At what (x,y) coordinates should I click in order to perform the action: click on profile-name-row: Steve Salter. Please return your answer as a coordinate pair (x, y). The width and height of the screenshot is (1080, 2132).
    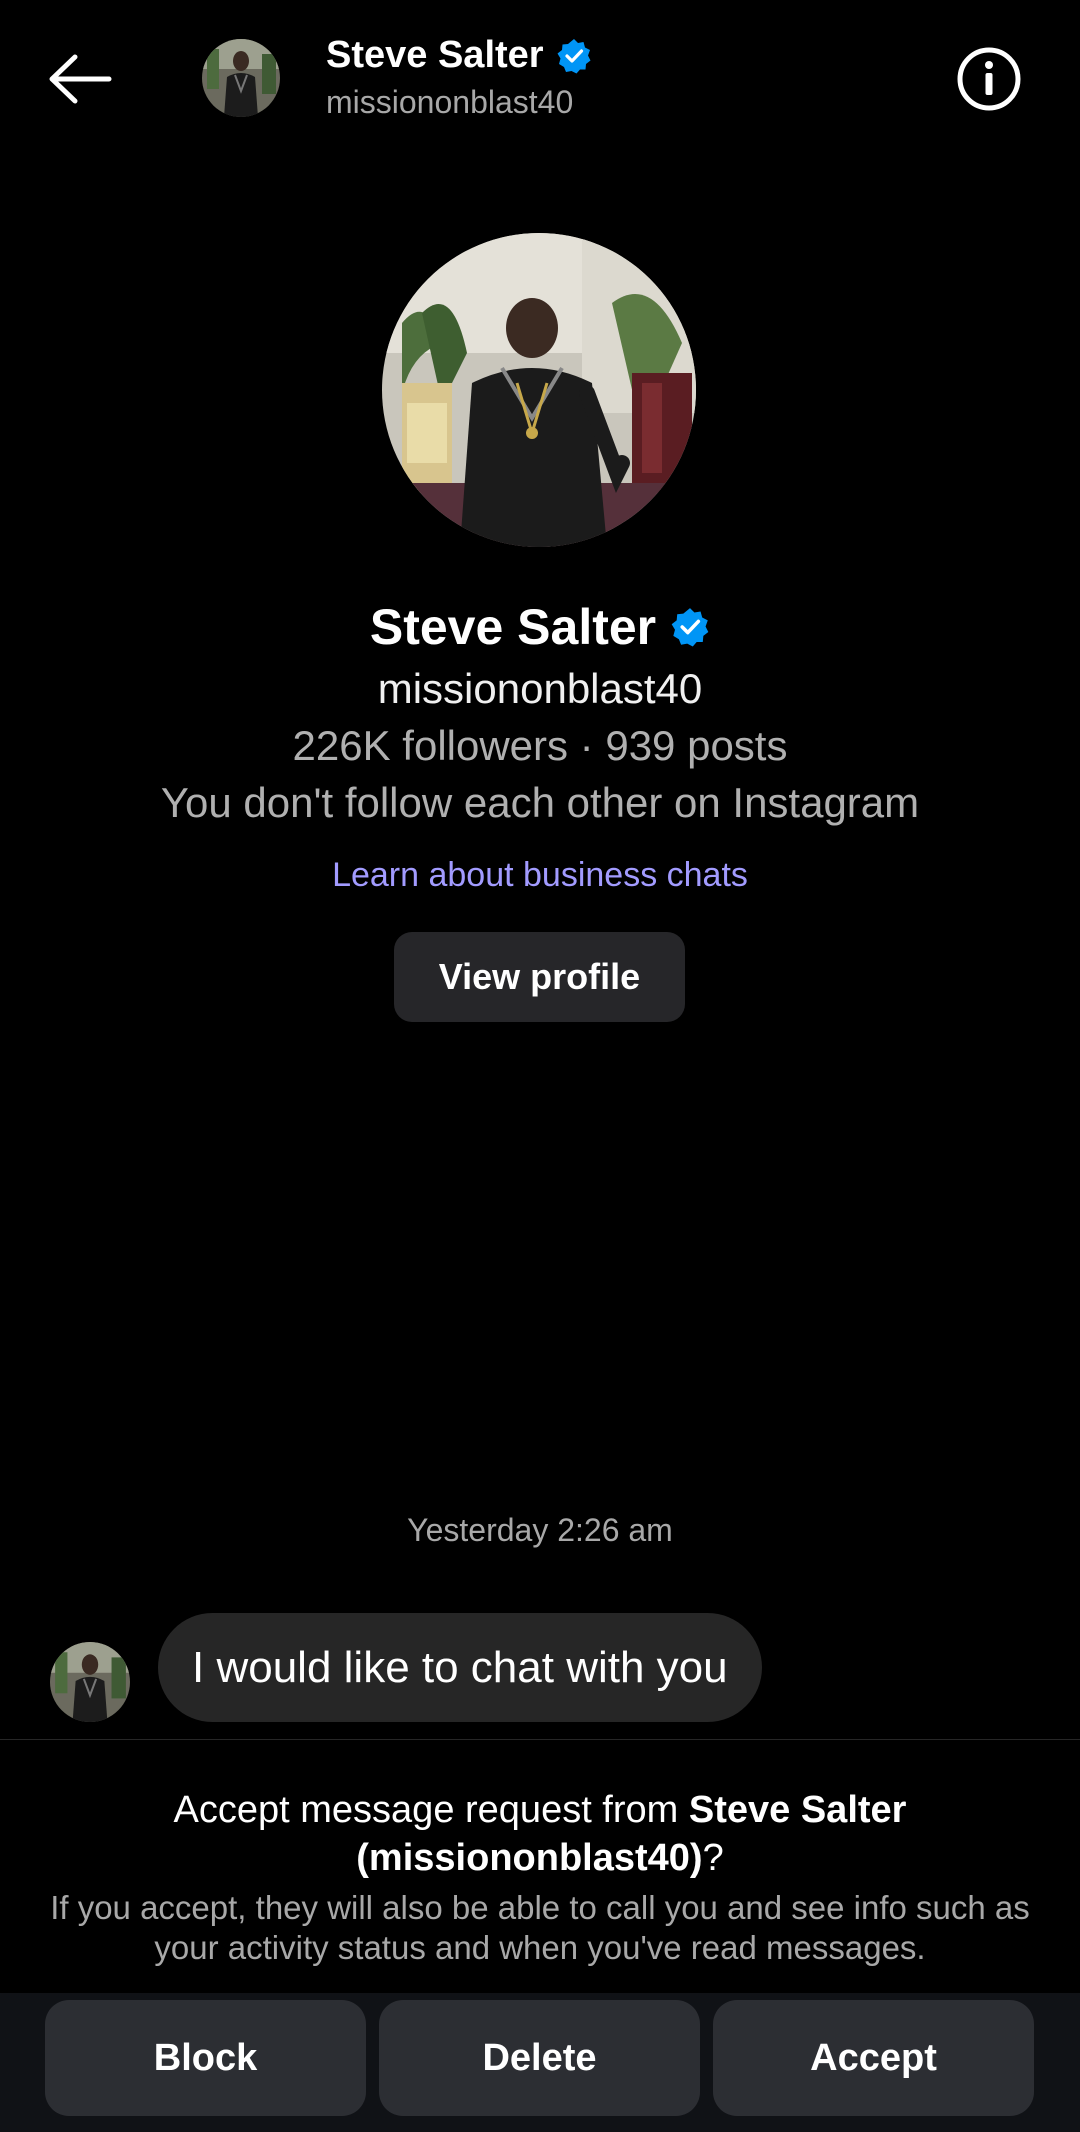
    Looking at the image, I should click on (540, 627).